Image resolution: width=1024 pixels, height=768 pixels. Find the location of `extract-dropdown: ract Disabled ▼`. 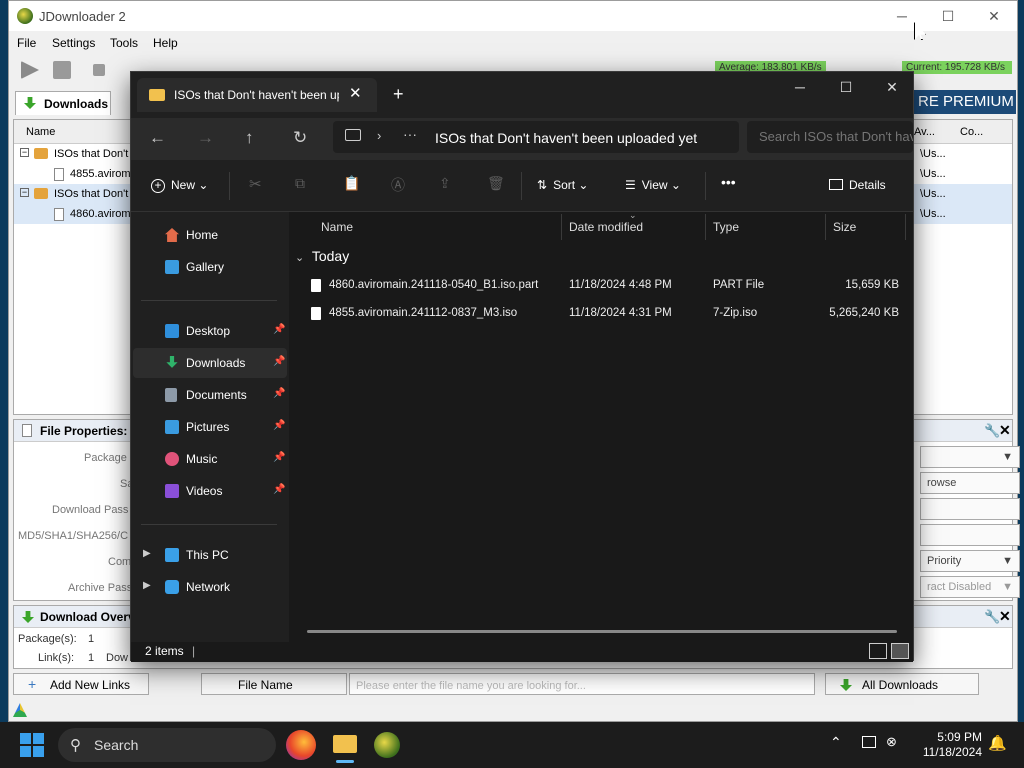

extract-dropdown: ract Disabled ▼ is located at coordinates (970, 587).